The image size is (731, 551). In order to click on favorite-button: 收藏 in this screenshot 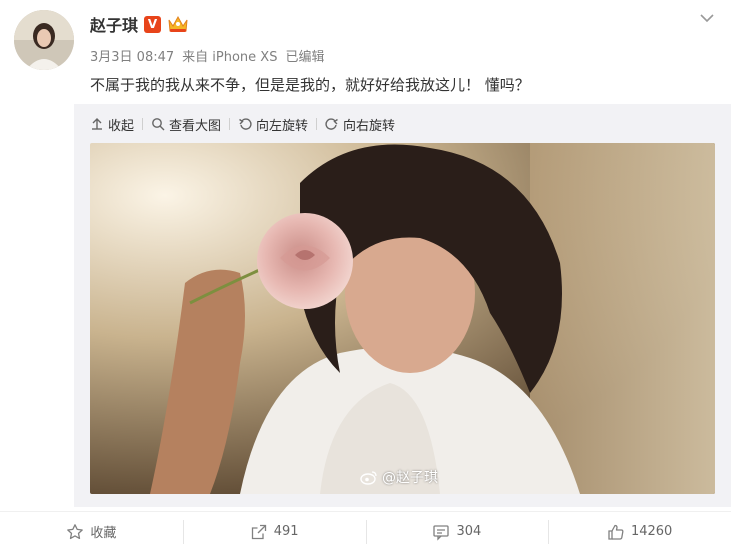, I will do `click(91, 531)`.